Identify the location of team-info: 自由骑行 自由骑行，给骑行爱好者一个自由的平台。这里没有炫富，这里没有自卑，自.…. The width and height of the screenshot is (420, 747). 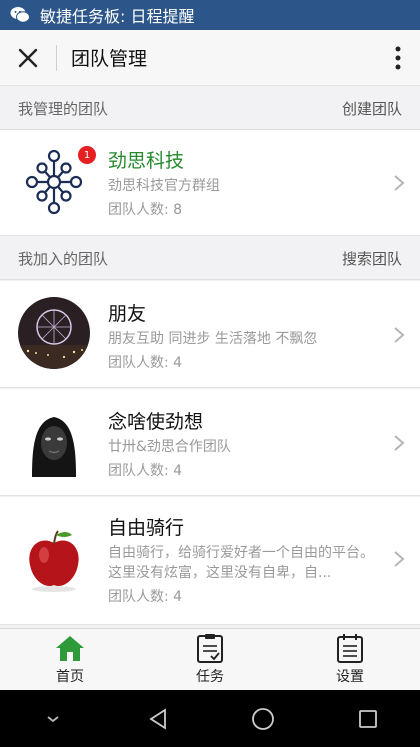
(244, 561).